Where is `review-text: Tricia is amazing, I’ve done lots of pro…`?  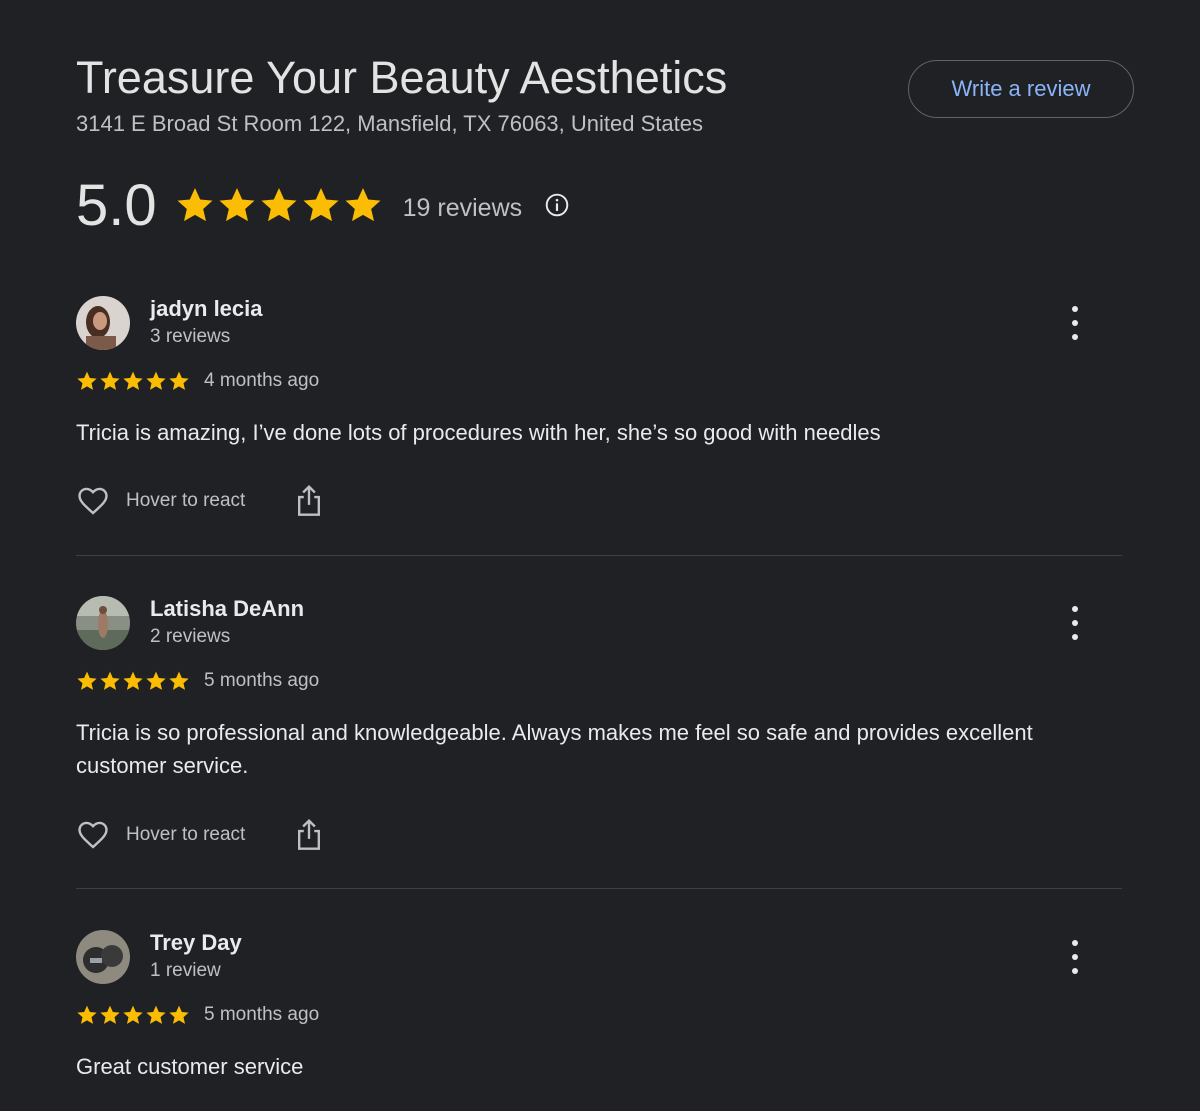
review-text: Tricia is amazing, I’ve done lots of pro… is located at coordinates (478, 432).